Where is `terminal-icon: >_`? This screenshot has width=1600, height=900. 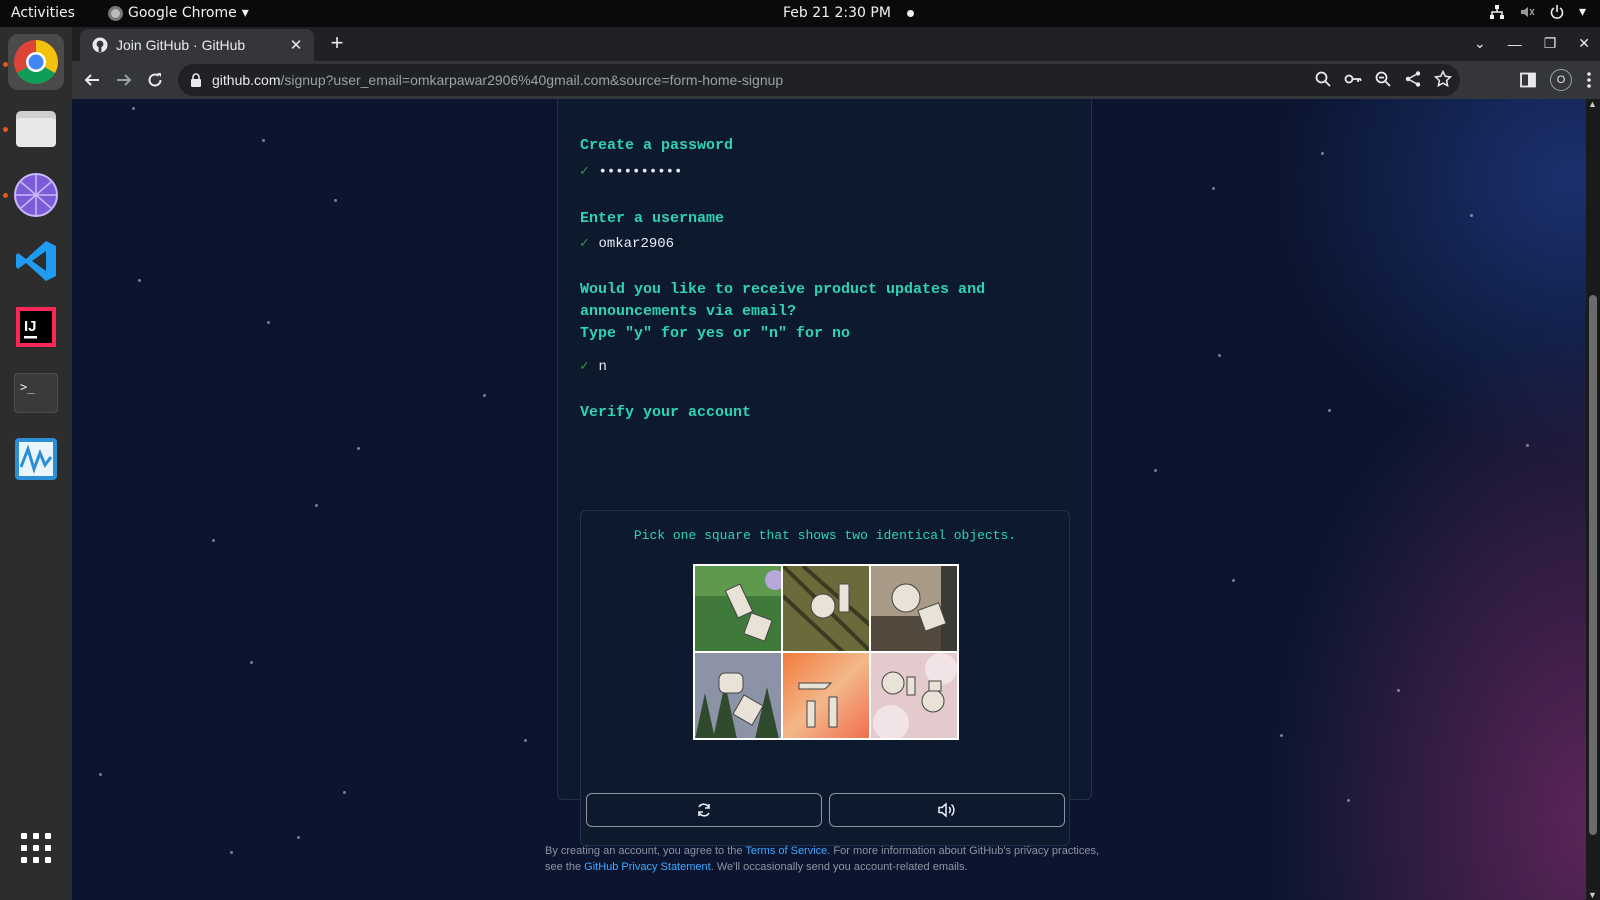
terminal-icon: >_ is located at coordinates (36, 393).